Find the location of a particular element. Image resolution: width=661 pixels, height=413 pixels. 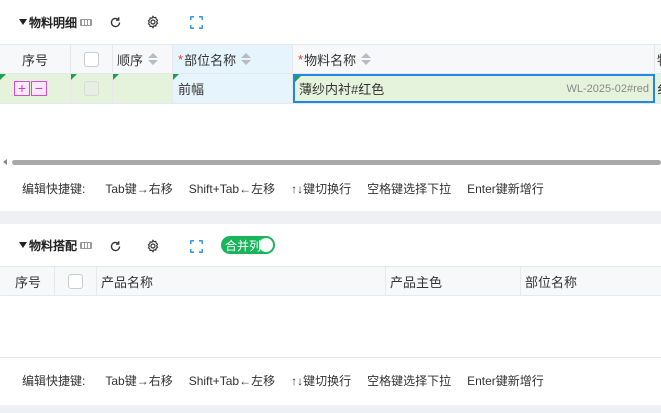

next-cell-value: 纟 is located at coordinates (659, 88).